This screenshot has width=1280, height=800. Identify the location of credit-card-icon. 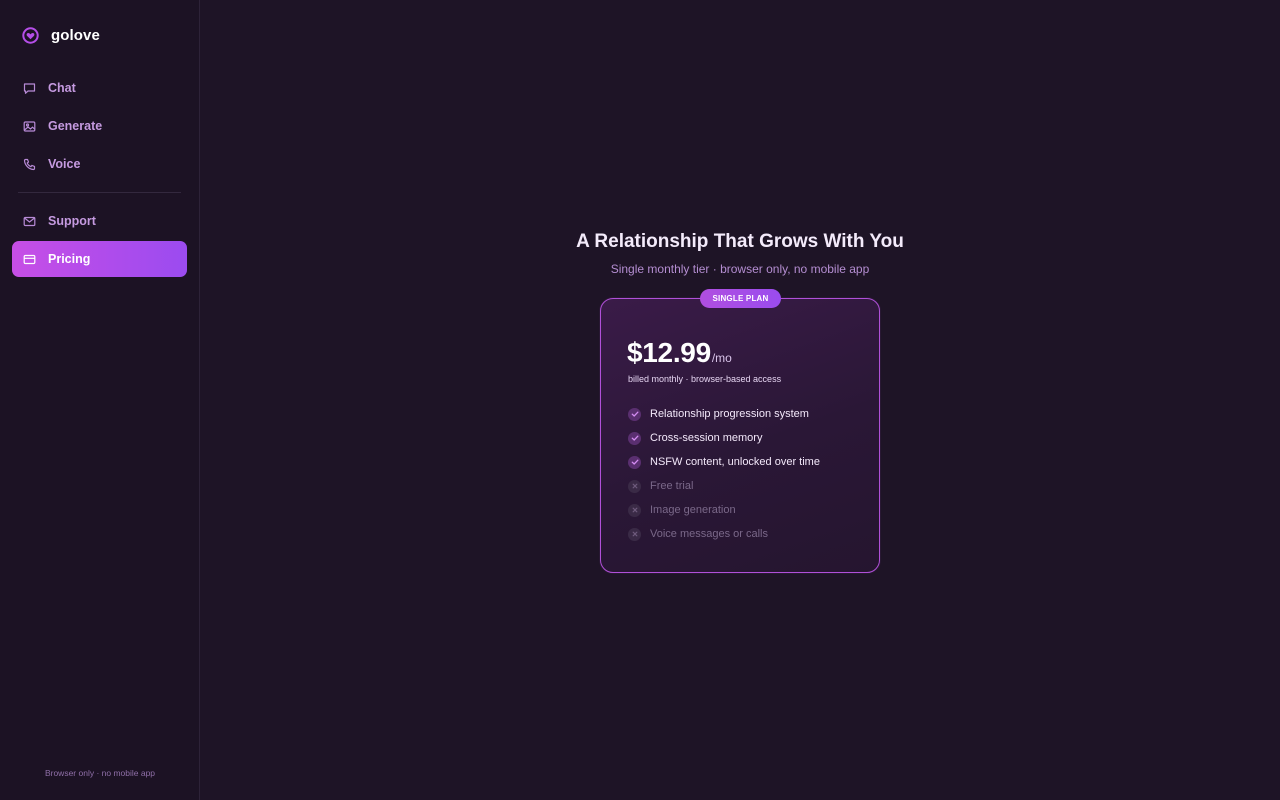
(29, 259).